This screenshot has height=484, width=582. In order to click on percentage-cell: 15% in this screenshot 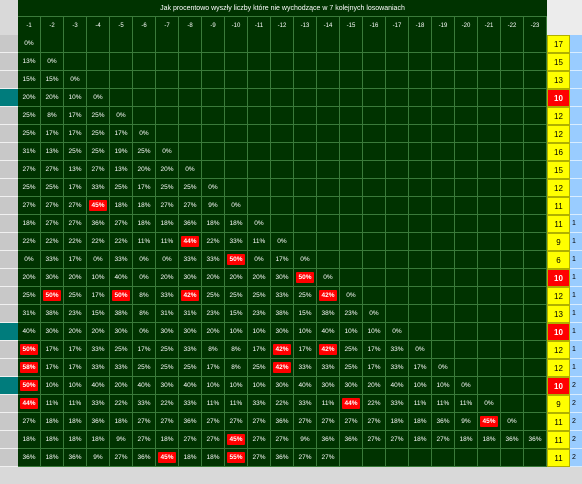, I will do `click(236, 314)`.